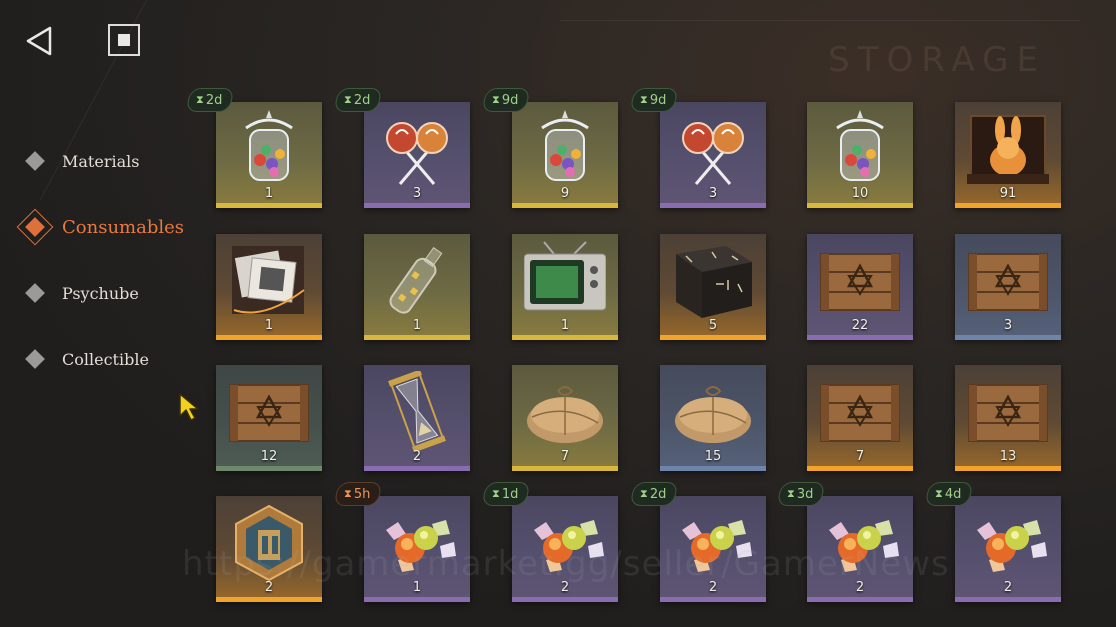  Describe the element at coordinates (269, 456) in the screenshot. I see `item-quantity: 12` at that location.